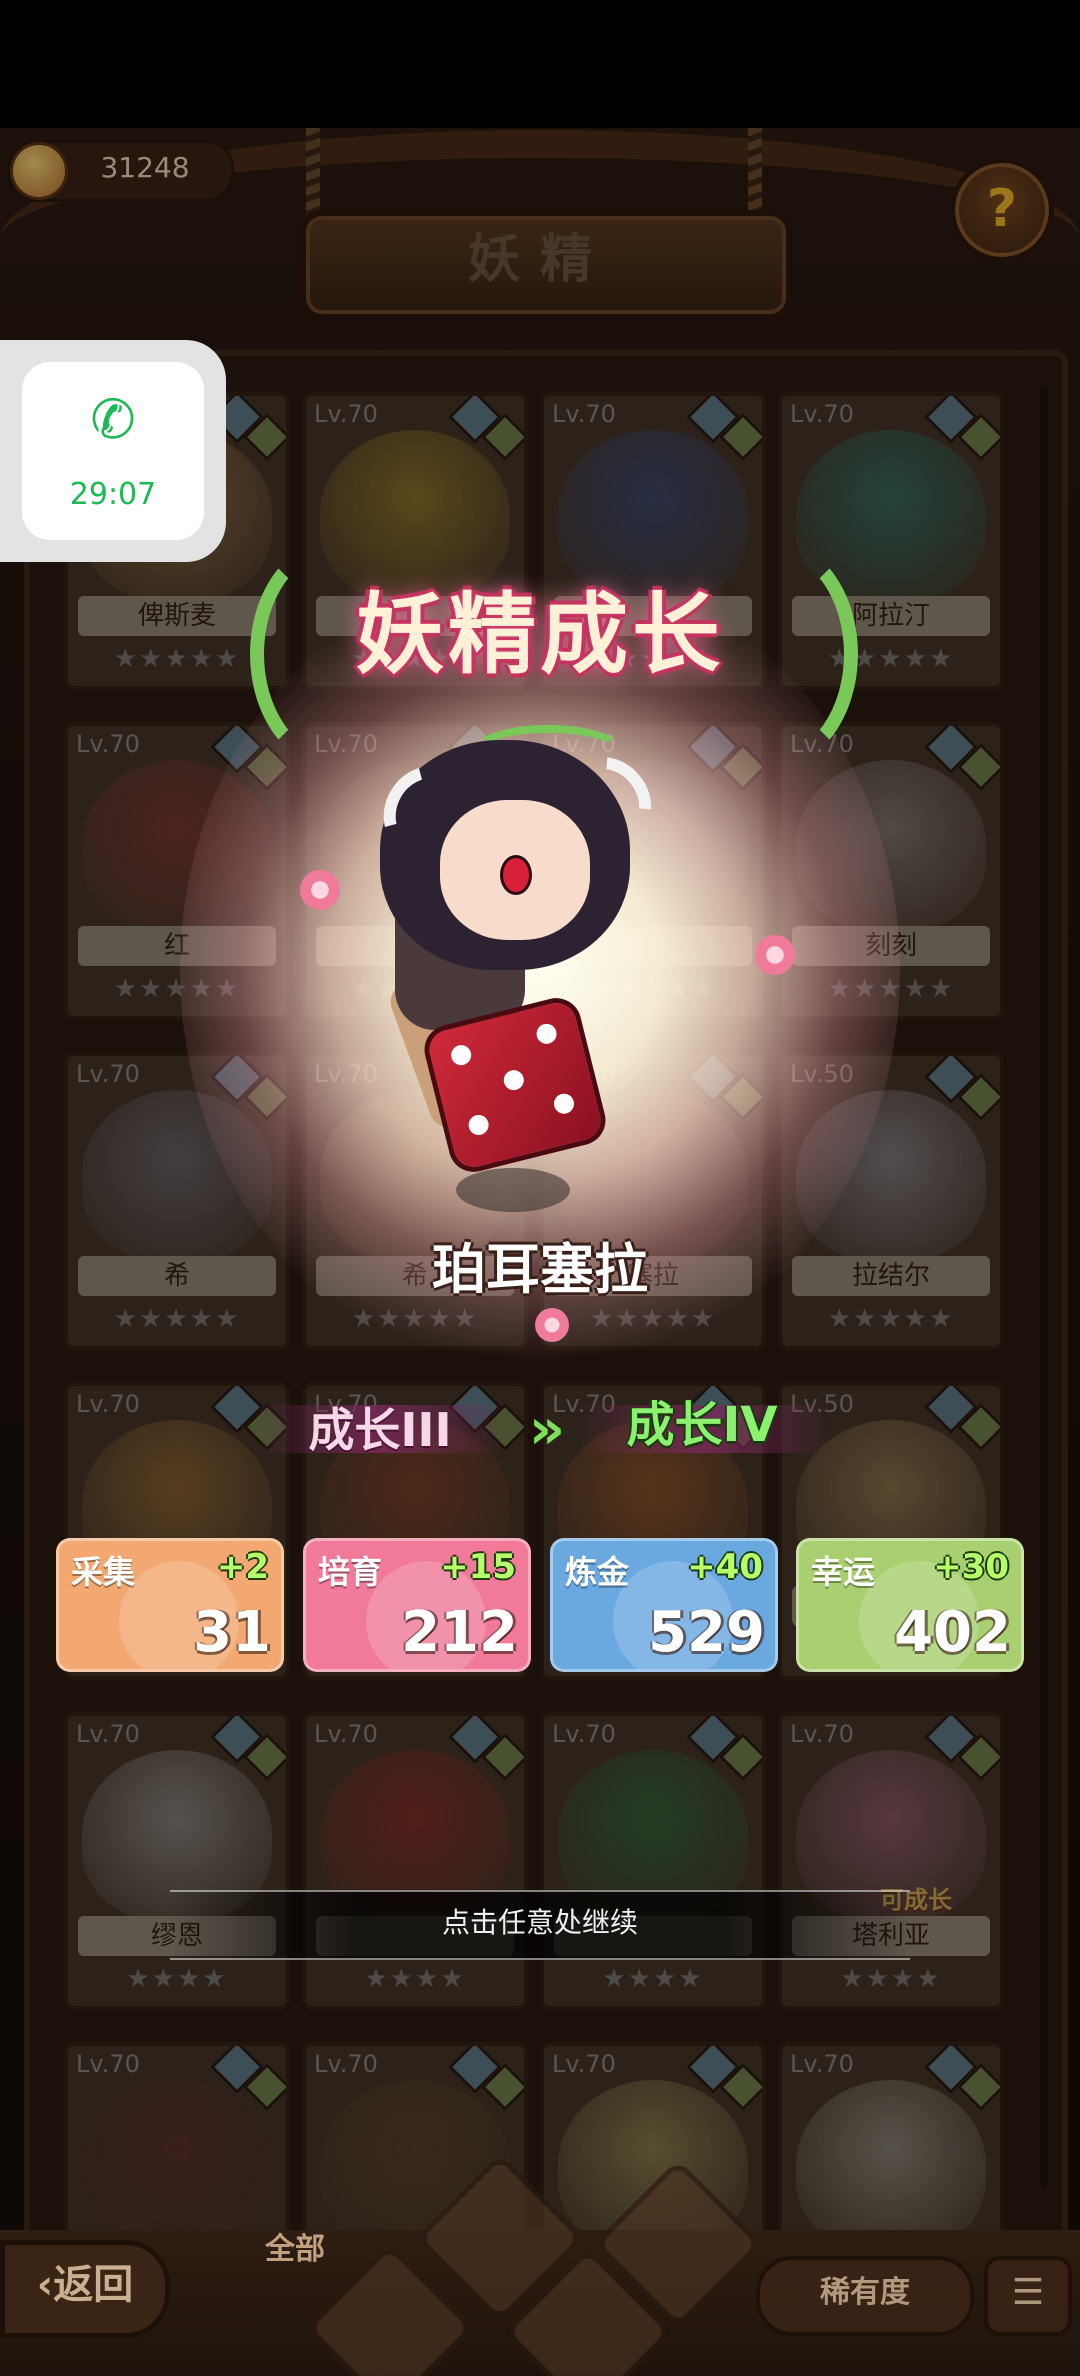 This screenshot has height=2376, width=1080. I want to click on stat-value: 402, so click(952, 1632).